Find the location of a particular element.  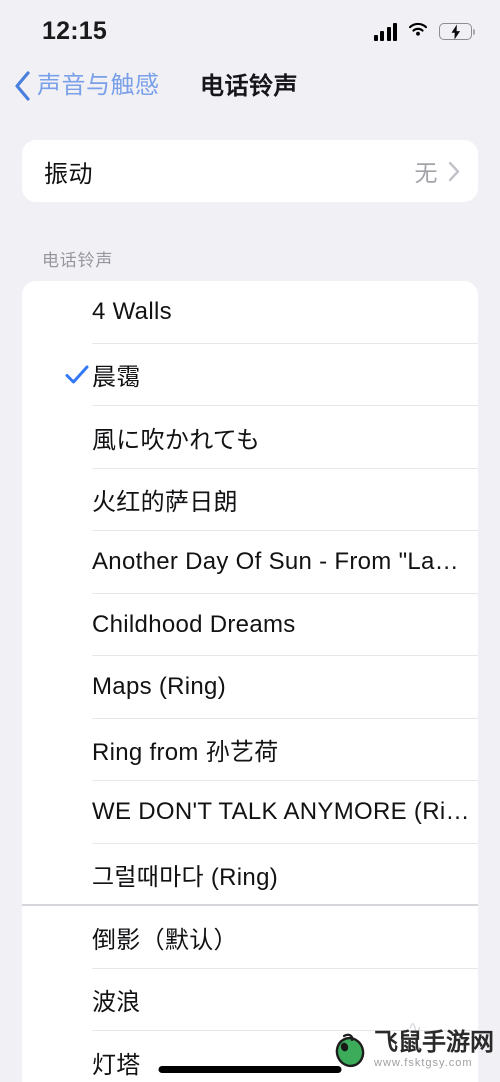

back-button: 声音与触感 is located at coordinates (87, 86).